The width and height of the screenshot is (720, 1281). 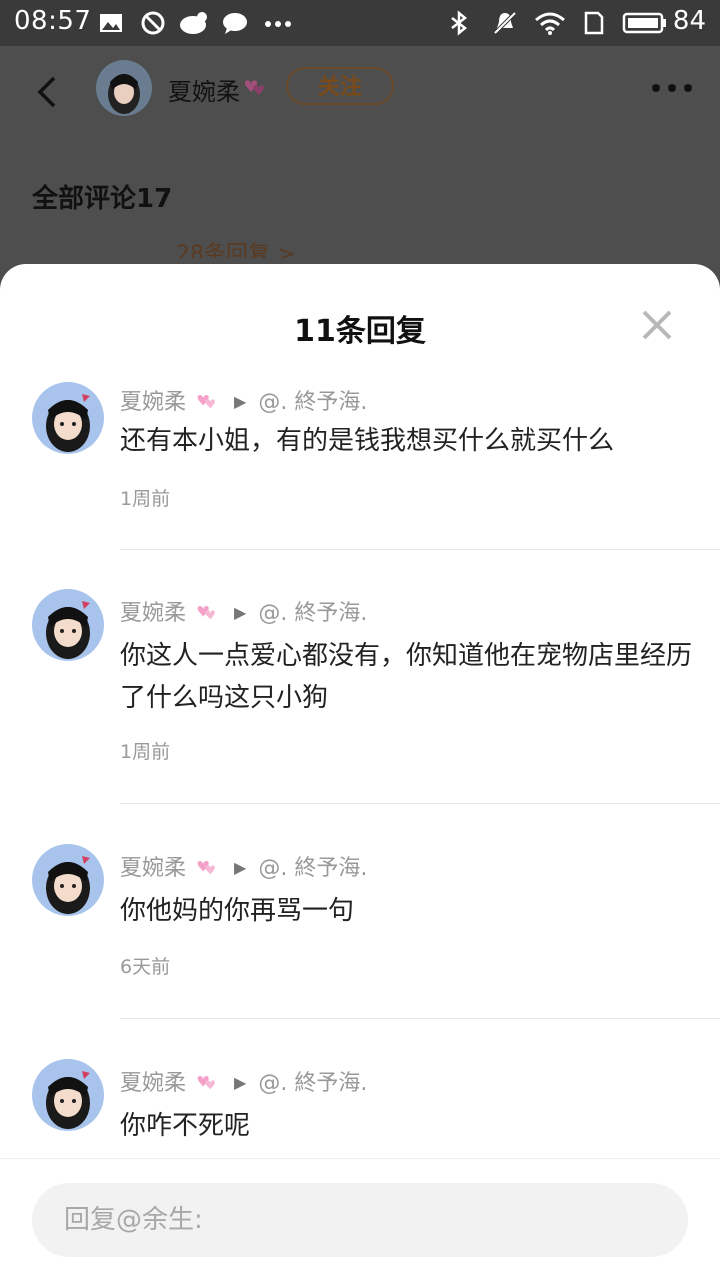 What do you see at coordinates (657, 325) in the screenshot?
I see `close-icon` at bounding box center [657, 325].